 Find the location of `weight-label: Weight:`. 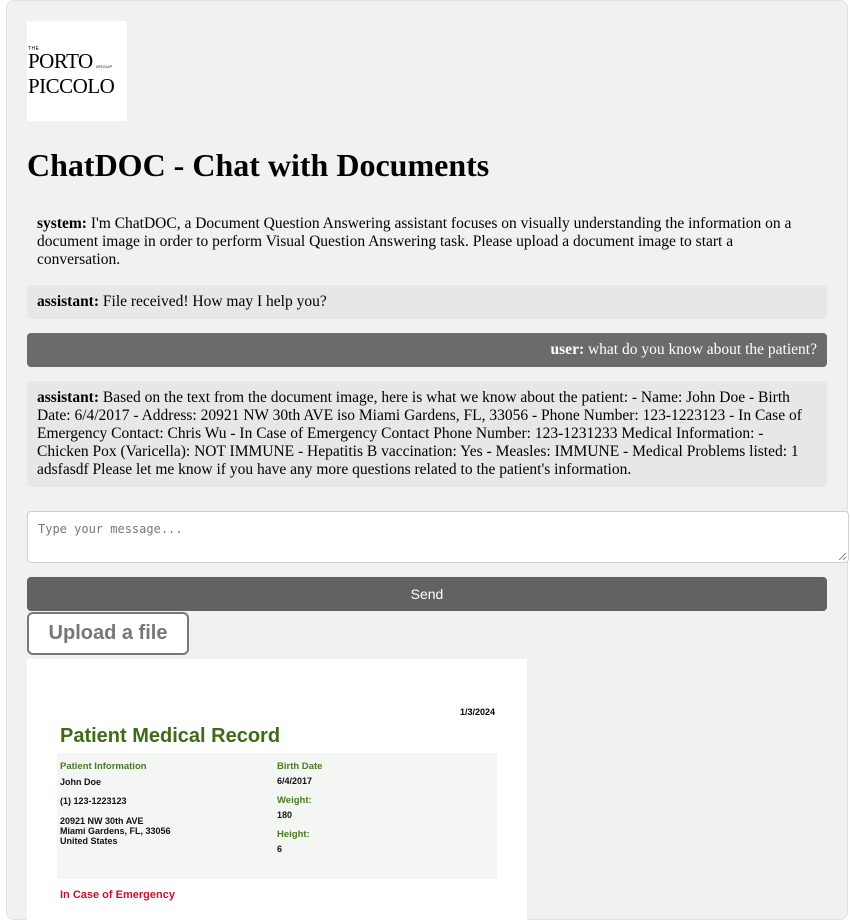

weight-label: Weight: is located at coordinates (294, 800).